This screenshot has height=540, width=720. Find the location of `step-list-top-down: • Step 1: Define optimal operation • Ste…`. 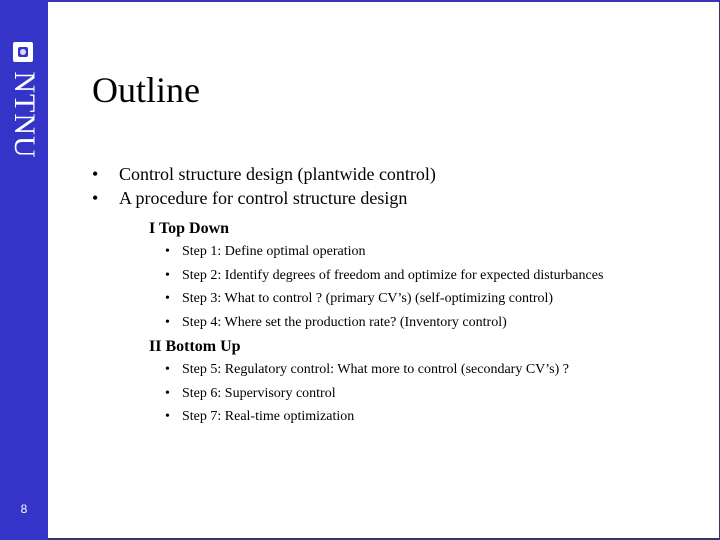

step-list-top-down: • Step 1: Define optimal operation • Ste… is located at coordinates (384, 287).